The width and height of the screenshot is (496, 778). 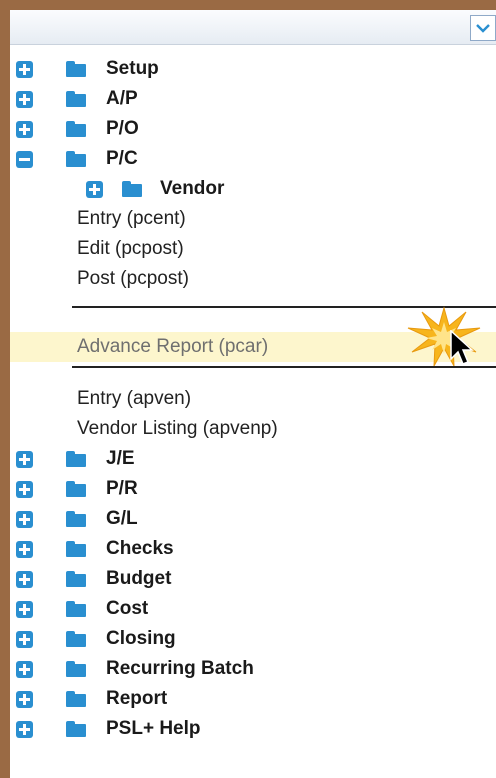 What do you see at coordinates (141, 638) in the screenshot?
I see `tree-node-label: Closing` at bounding box center [141, 638].